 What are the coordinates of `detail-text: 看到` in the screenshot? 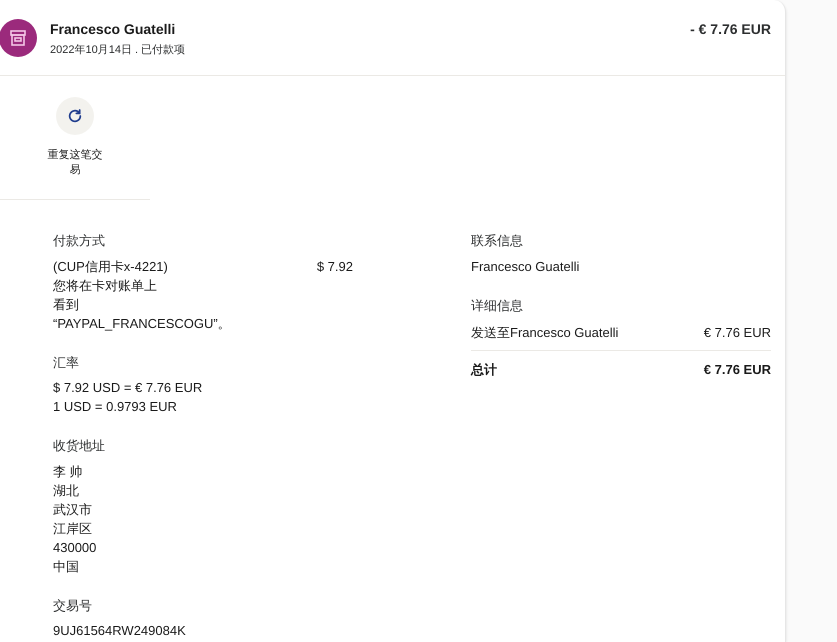 It's located at (66, 305).